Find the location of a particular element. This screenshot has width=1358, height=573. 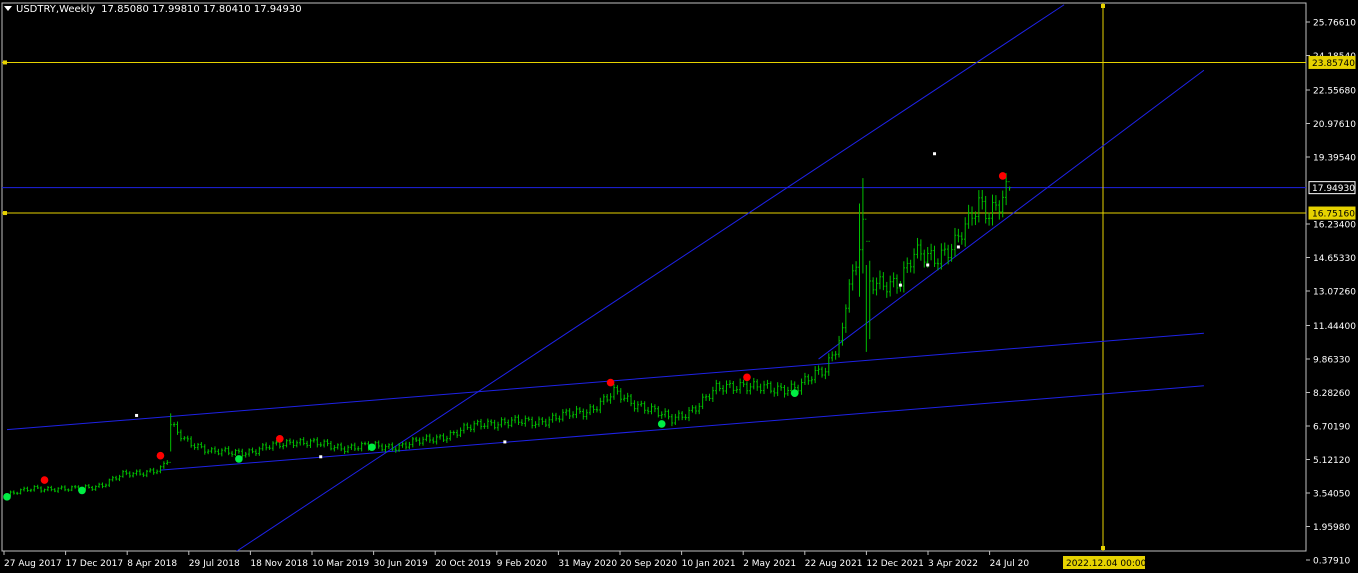

y-tick-label: 6.70190 is located at coordinates (1331, 428).